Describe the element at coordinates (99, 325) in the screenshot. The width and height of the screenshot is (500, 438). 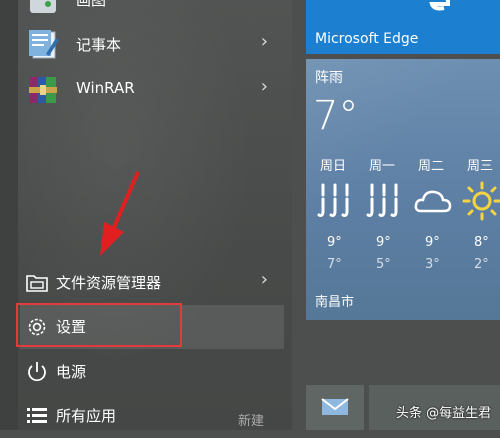
I see `settings-highlight-box` at that location.